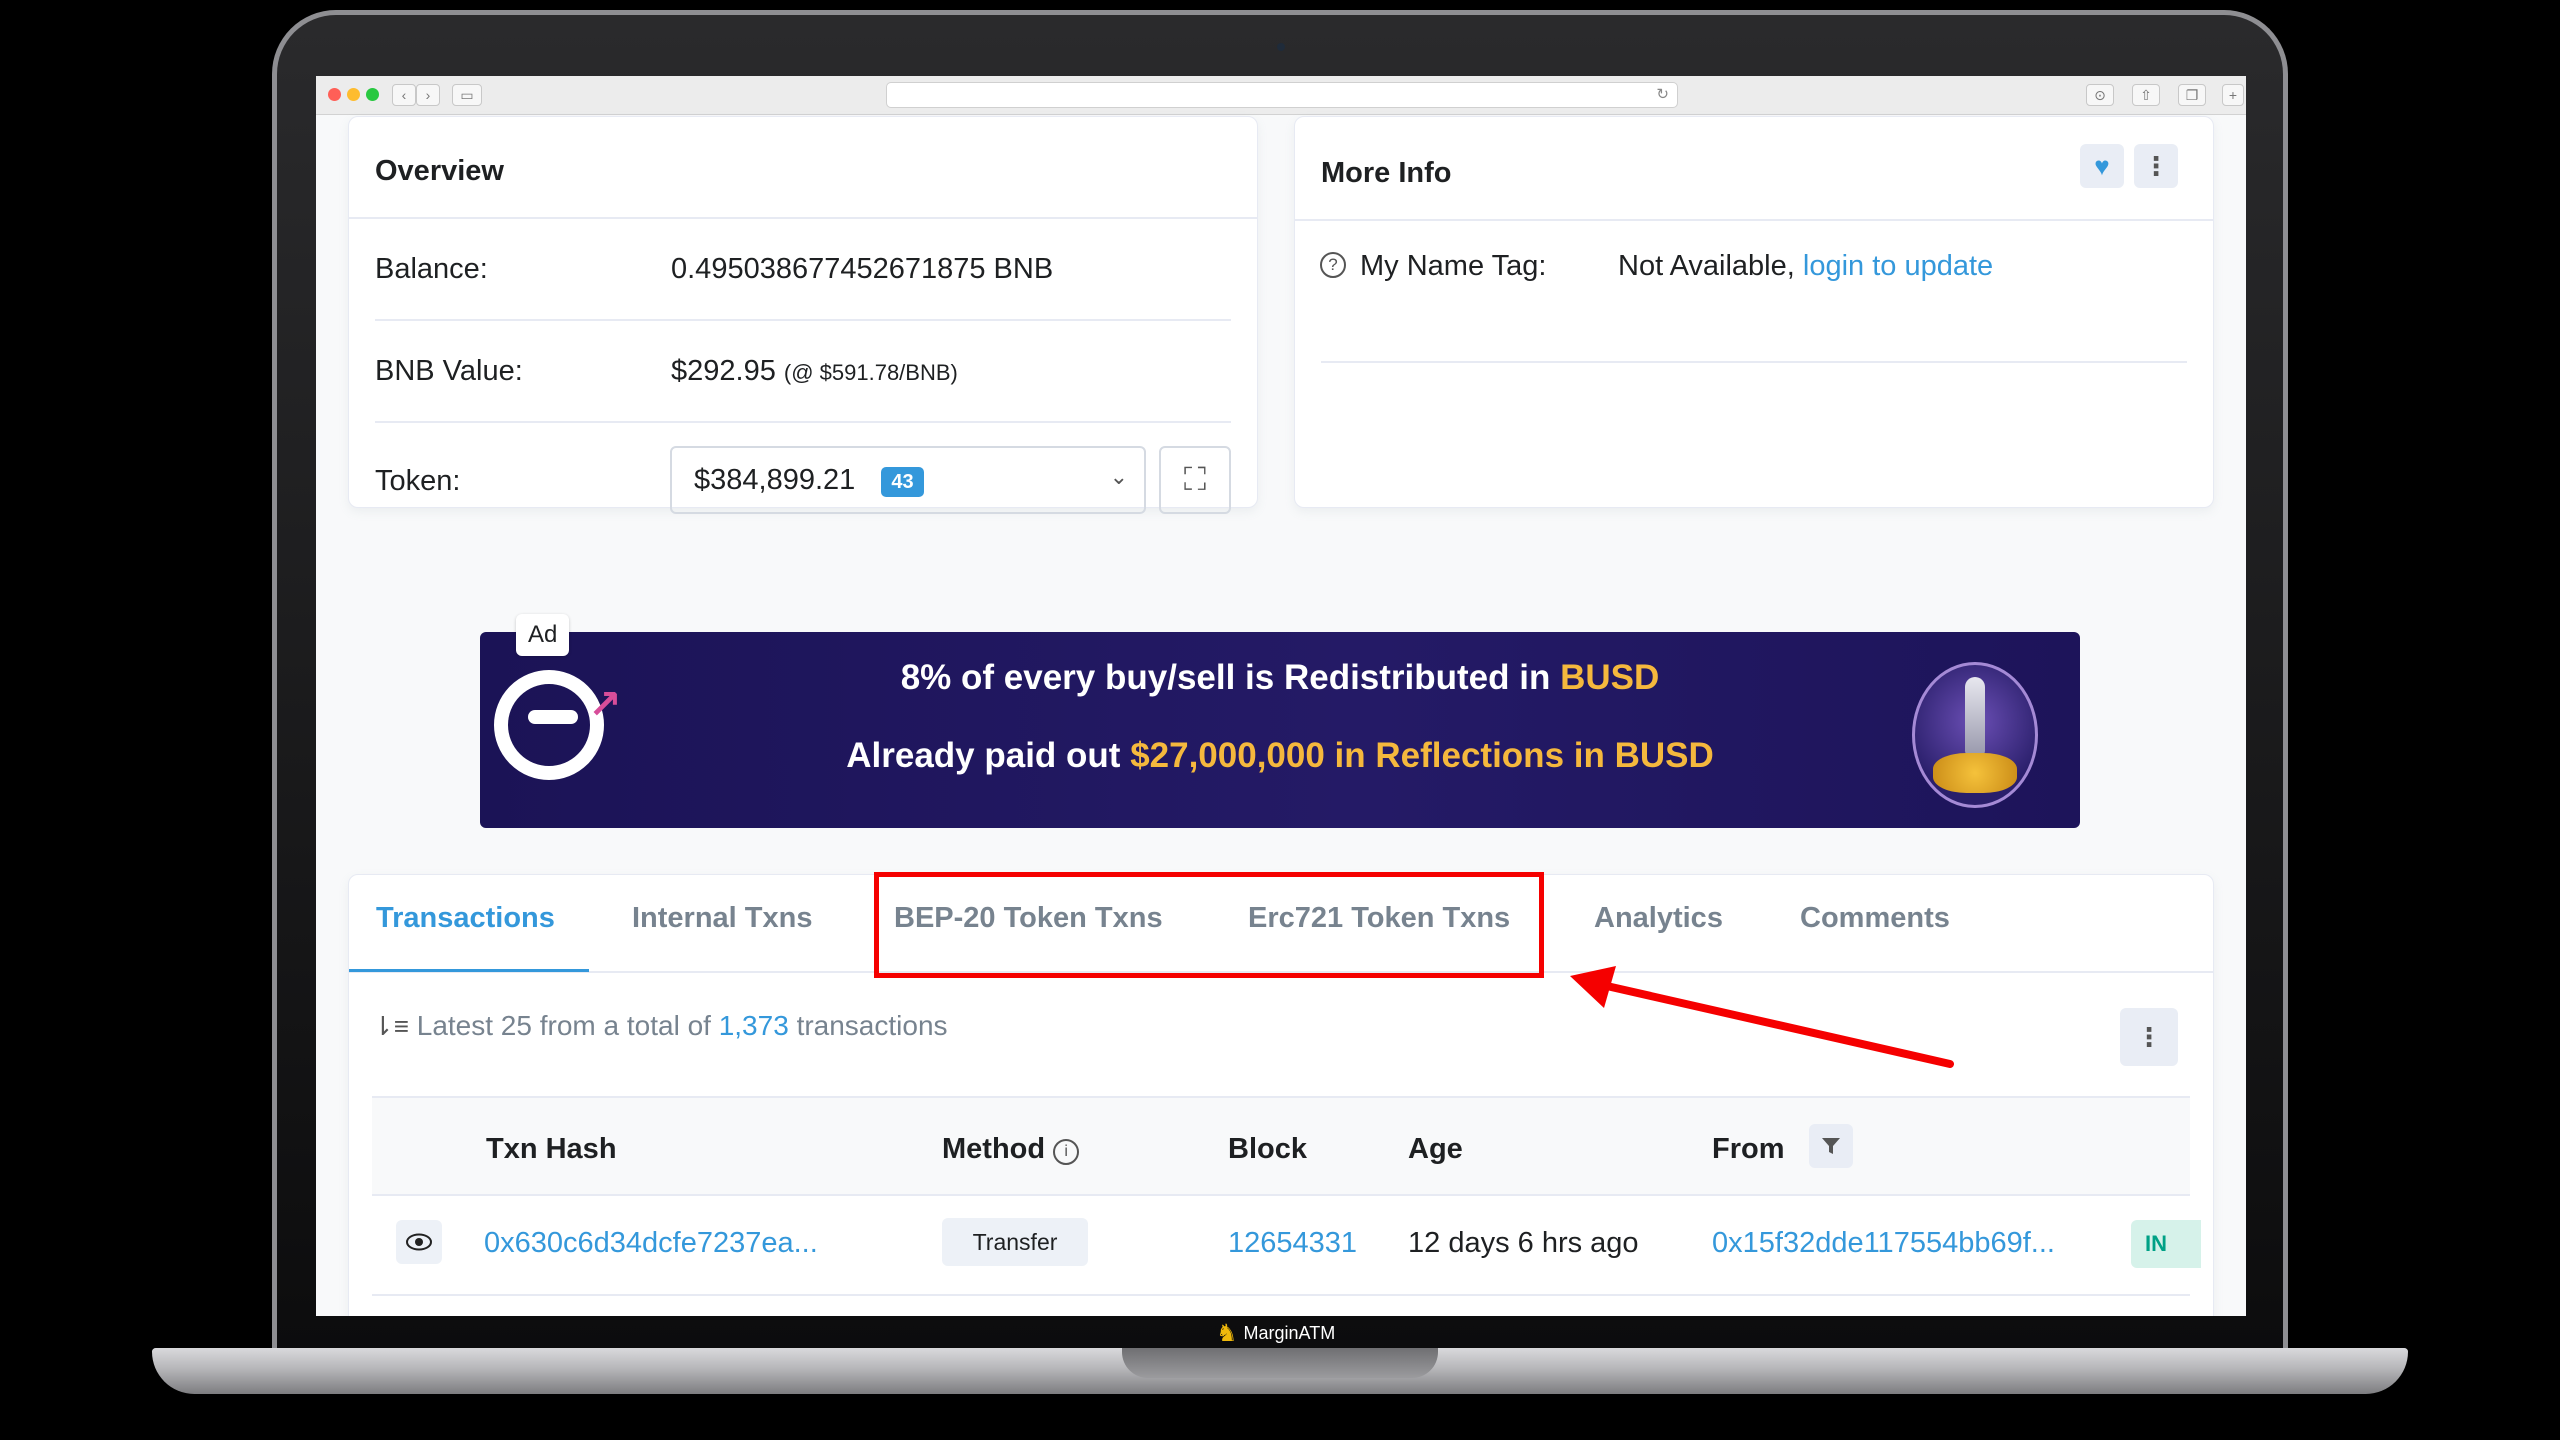 This screenshot has width=2560, height=1440. Describe the element at coordinates (428, 95) in the screenshot. I see `forward-button: ›` at that location.